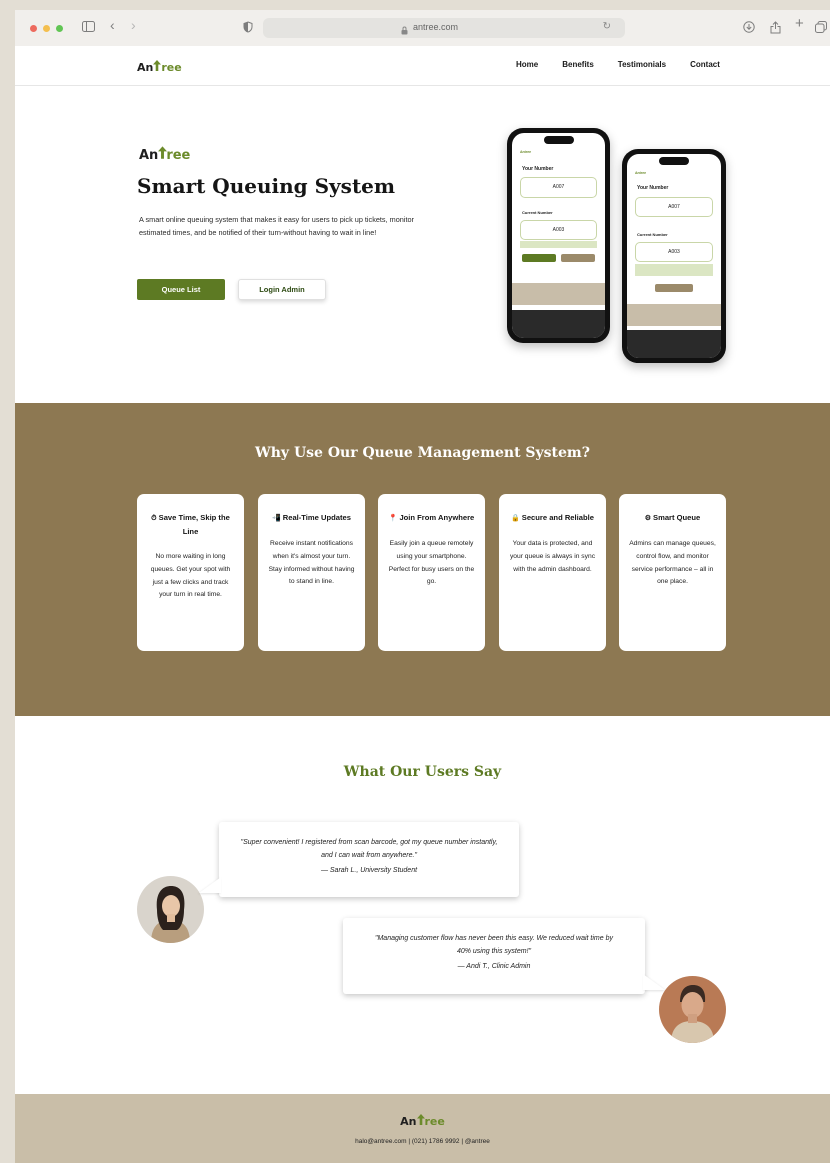 This screenshot has height=1163, width=830. I want to click on testimonial-author: — Sarah L., University Student, so click(369, 871).